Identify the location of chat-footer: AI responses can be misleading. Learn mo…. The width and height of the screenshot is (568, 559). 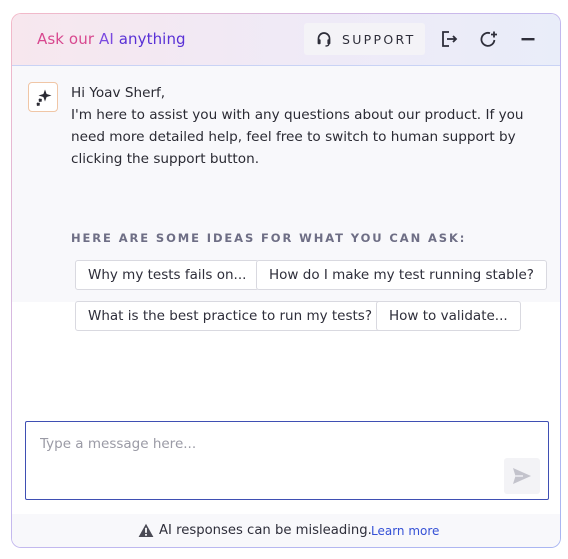
(286, 530).